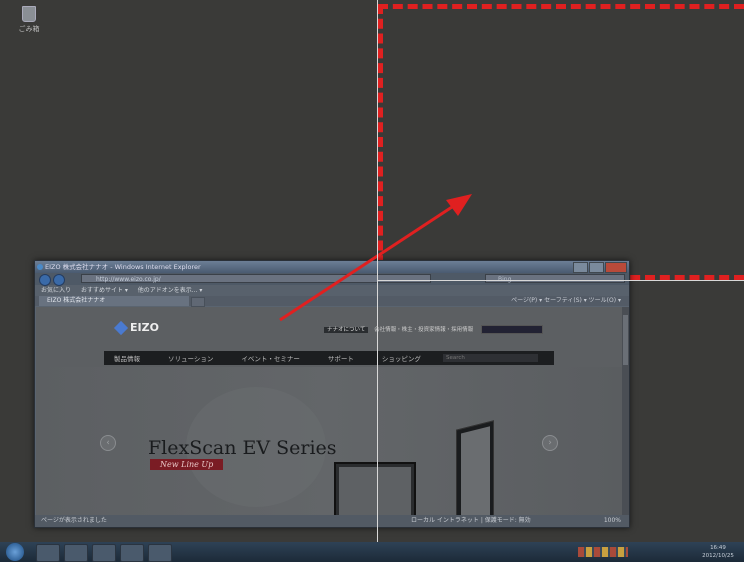 The width and height of the screenshot is (744, 562). Describe the element at coordinates (718, 548) in the screenshot. I see `clock-time: 16:49` at that location.